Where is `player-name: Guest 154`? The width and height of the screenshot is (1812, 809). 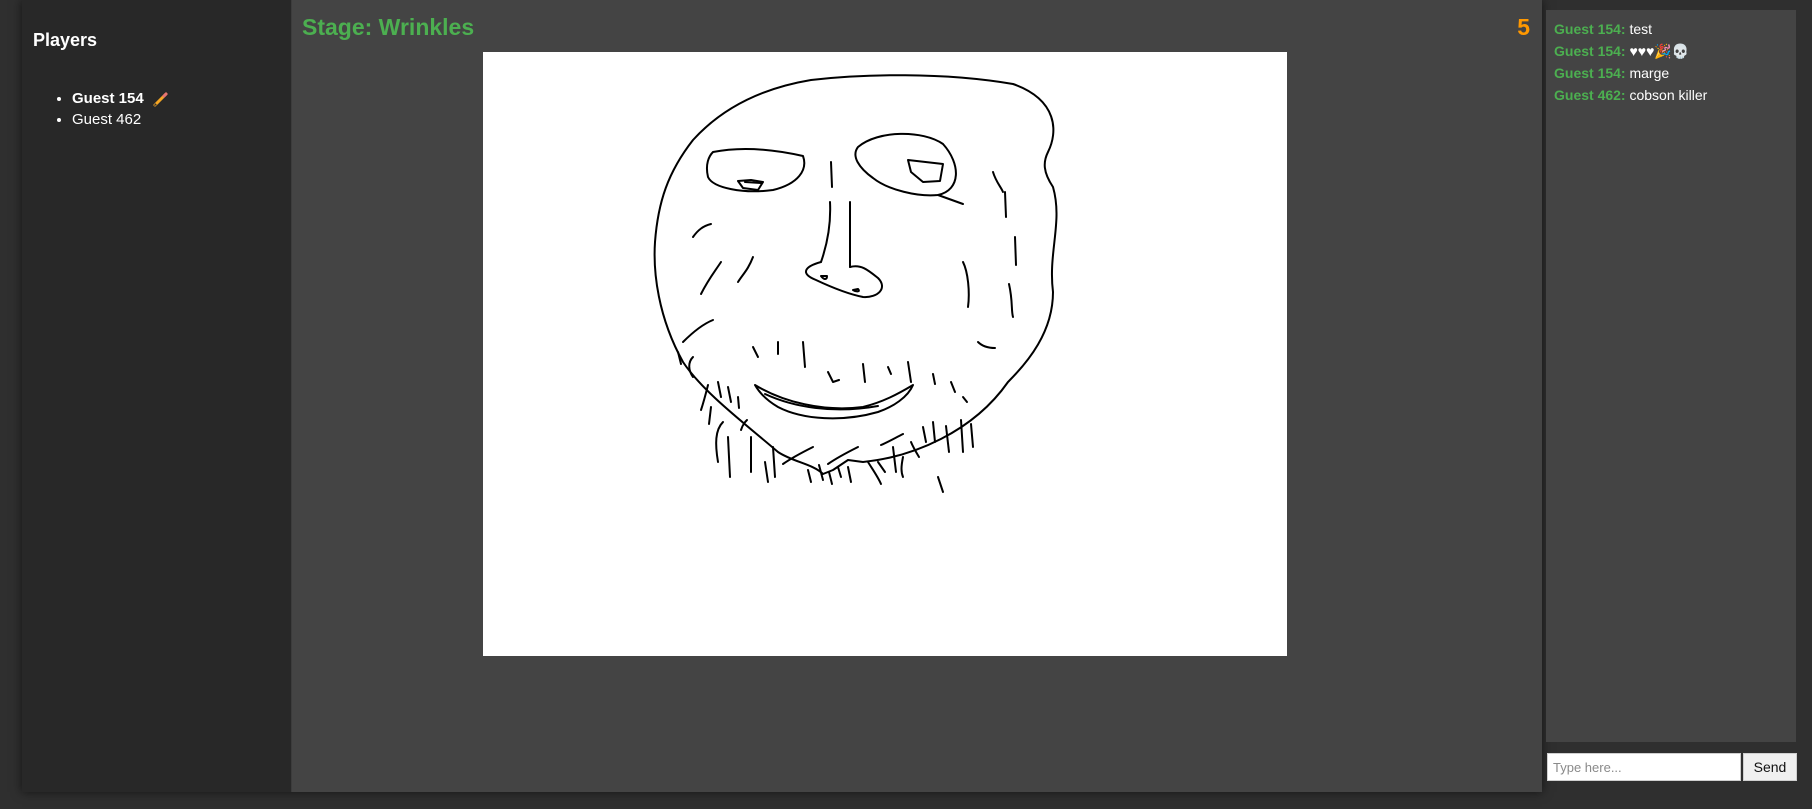
player-name: Guest 154 is located at coordinates (108, 98).